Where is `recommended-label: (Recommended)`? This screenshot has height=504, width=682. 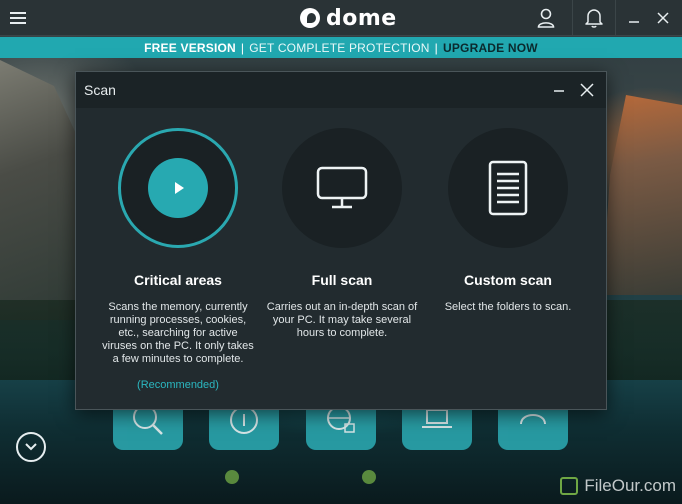 recommended-label: (Recommended) is located at coordinates (178, 385).